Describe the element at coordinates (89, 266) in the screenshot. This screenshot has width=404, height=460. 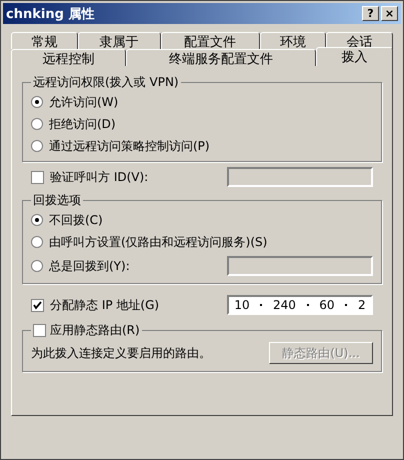
I see `option-label: 总是回拨到(Y):` at that location.